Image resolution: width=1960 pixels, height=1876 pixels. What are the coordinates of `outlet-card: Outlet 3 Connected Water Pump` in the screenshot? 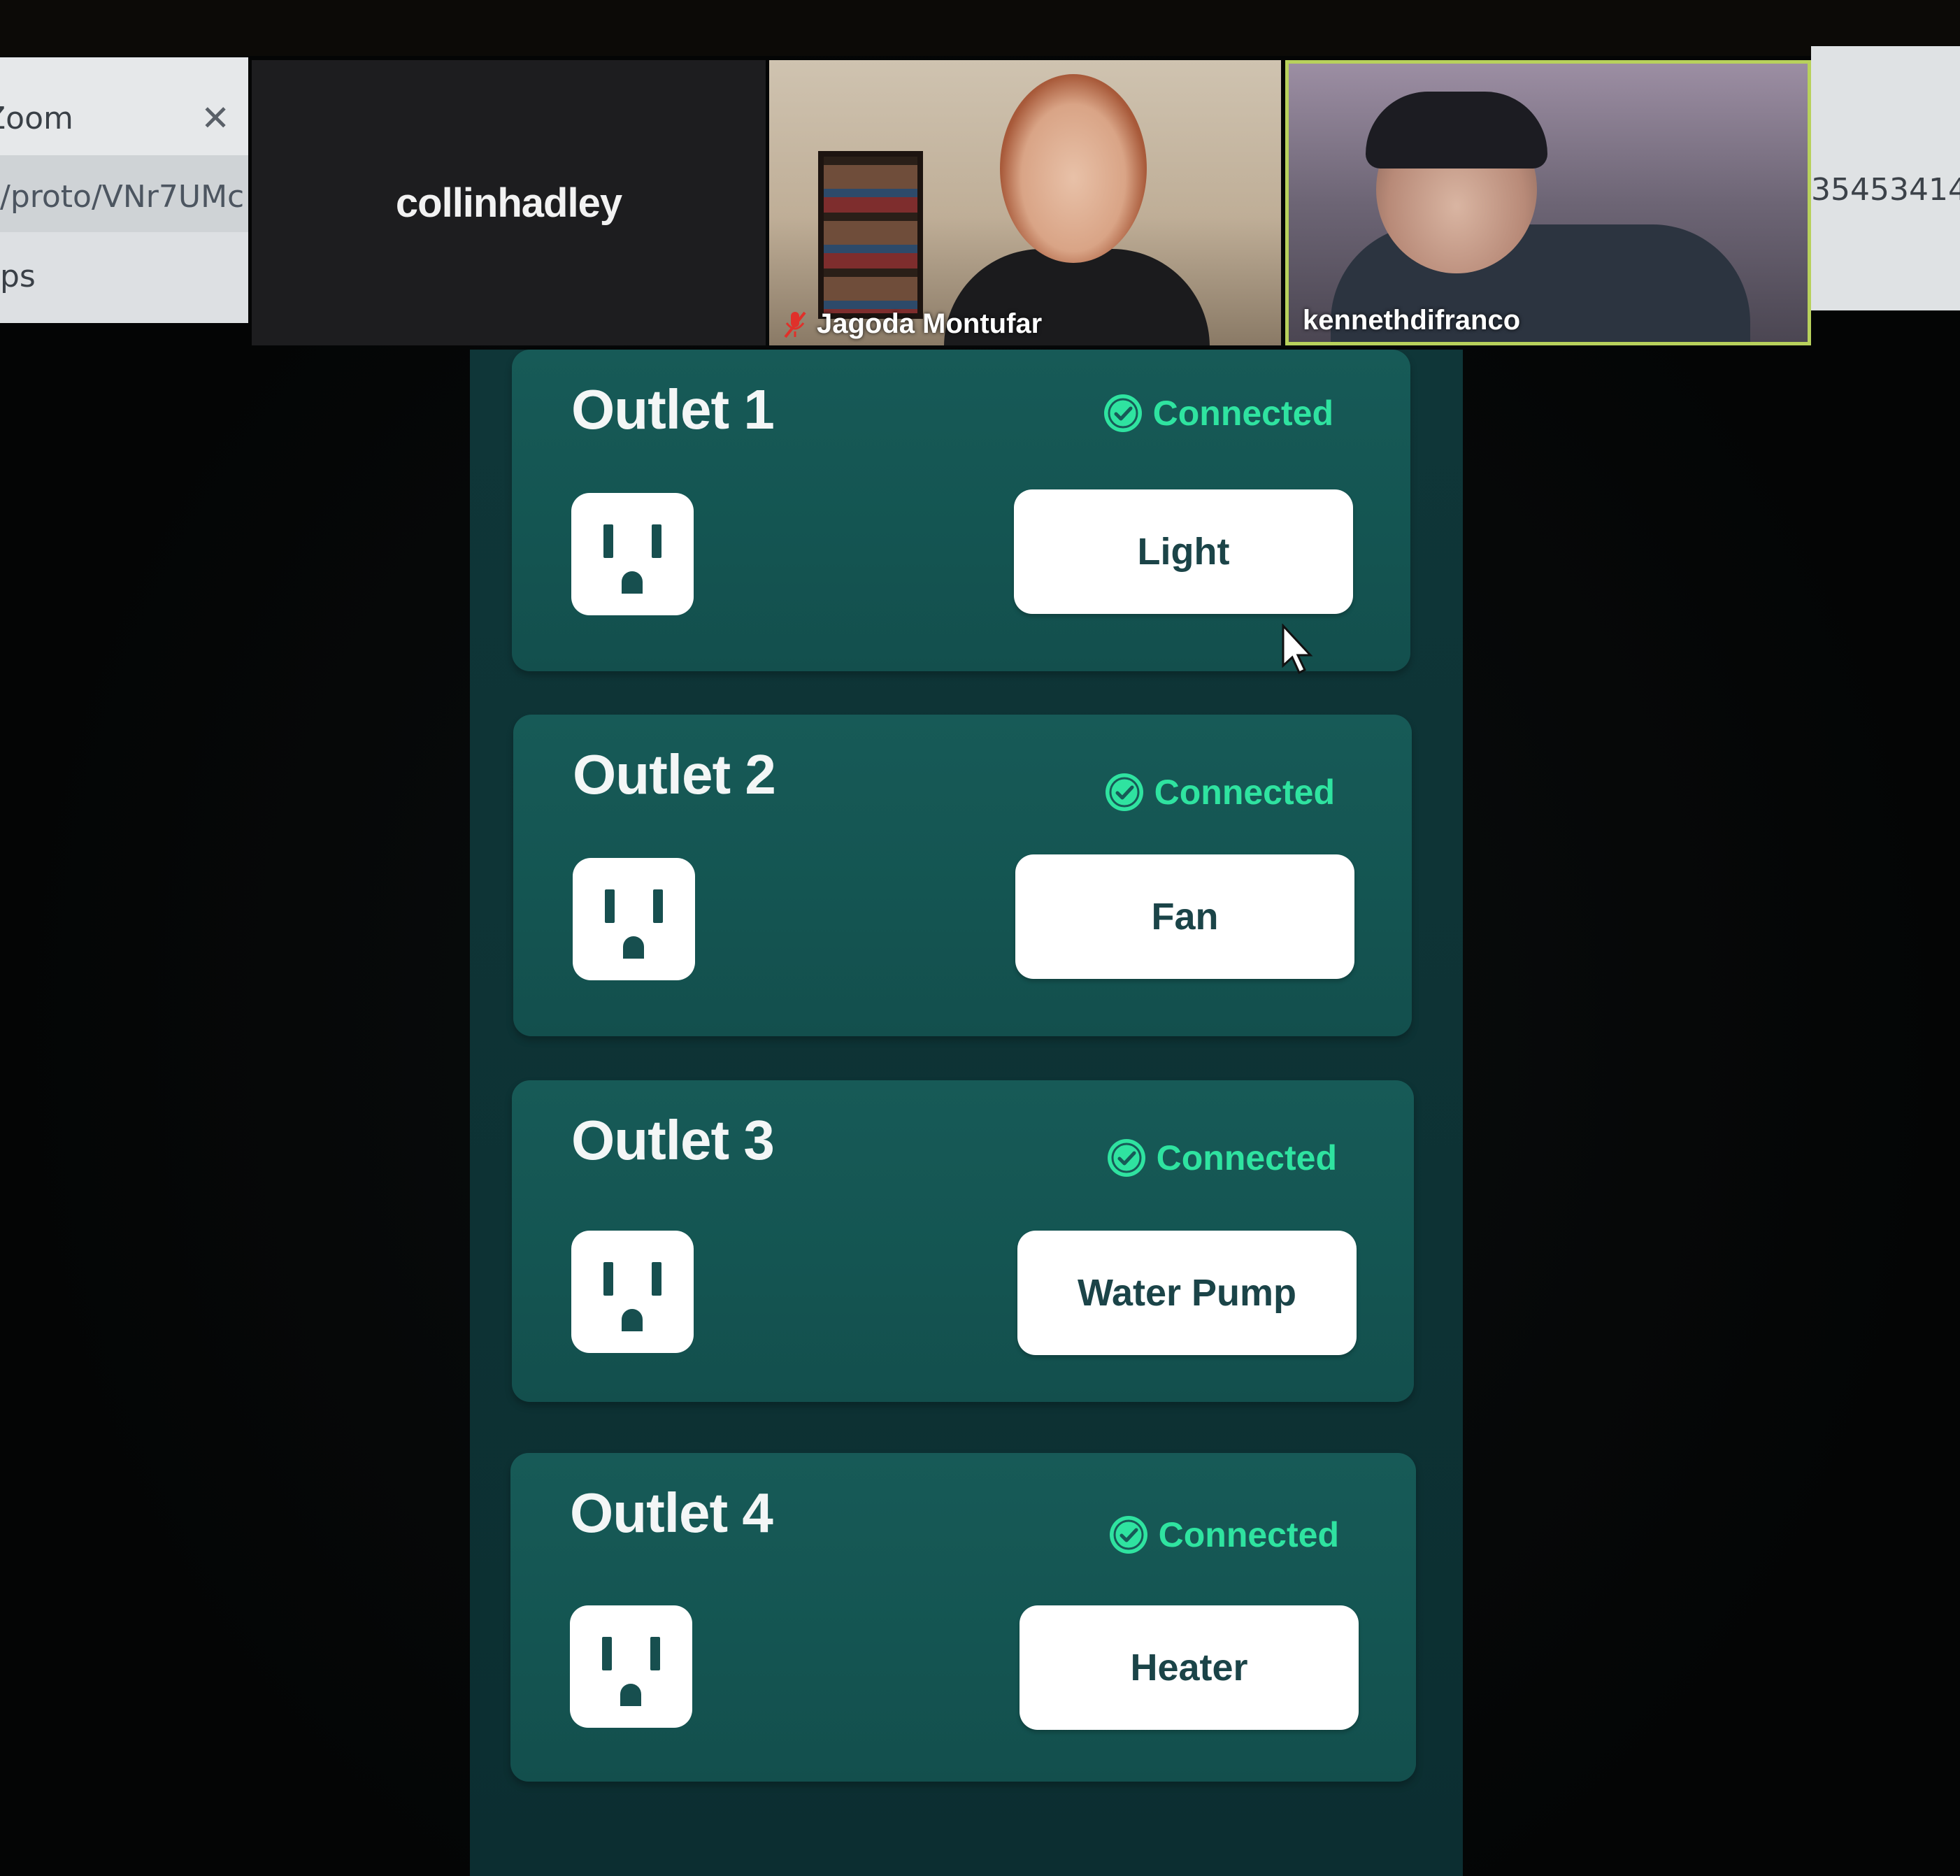 It's located at (963, 1241).